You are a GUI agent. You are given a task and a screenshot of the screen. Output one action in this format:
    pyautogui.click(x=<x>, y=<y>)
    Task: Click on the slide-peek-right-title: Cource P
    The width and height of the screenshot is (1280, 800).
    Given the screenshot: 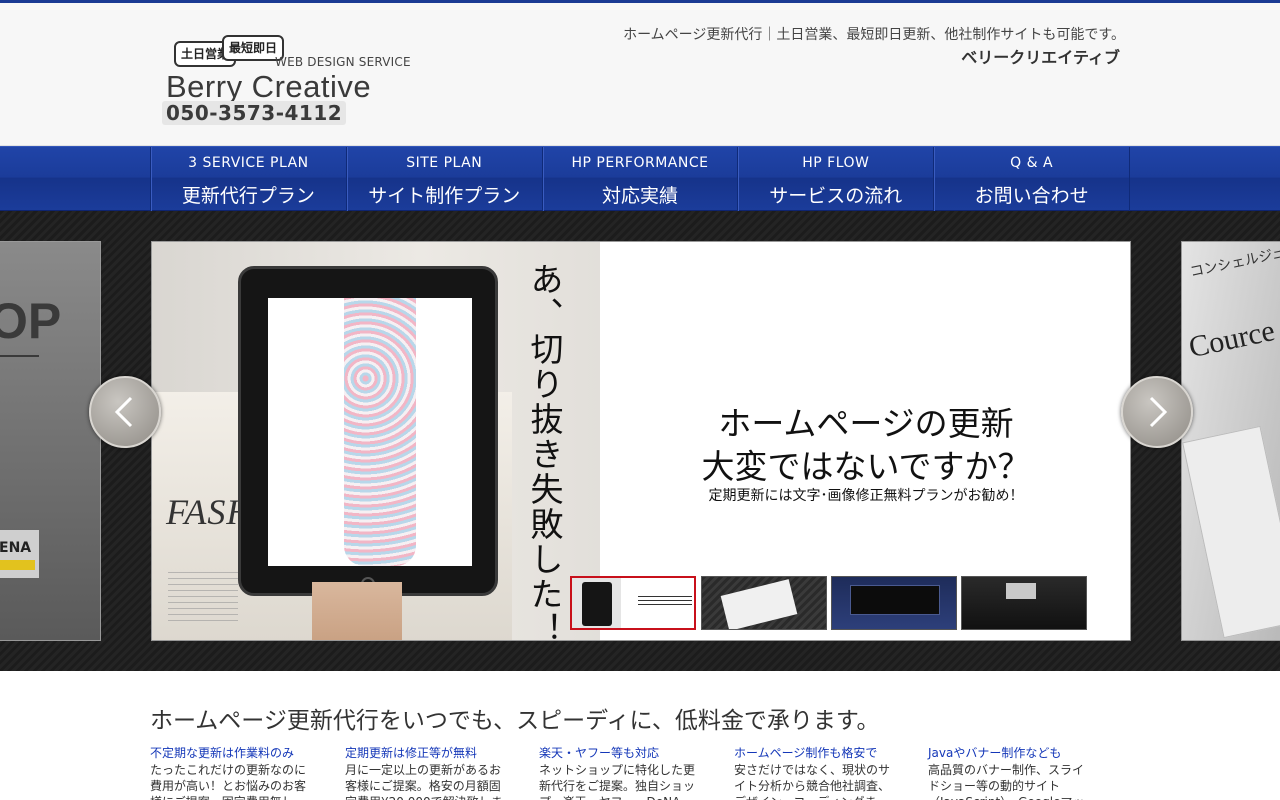 What is the action you would take?
    pyautogui.click(x=1233, y=337)
    